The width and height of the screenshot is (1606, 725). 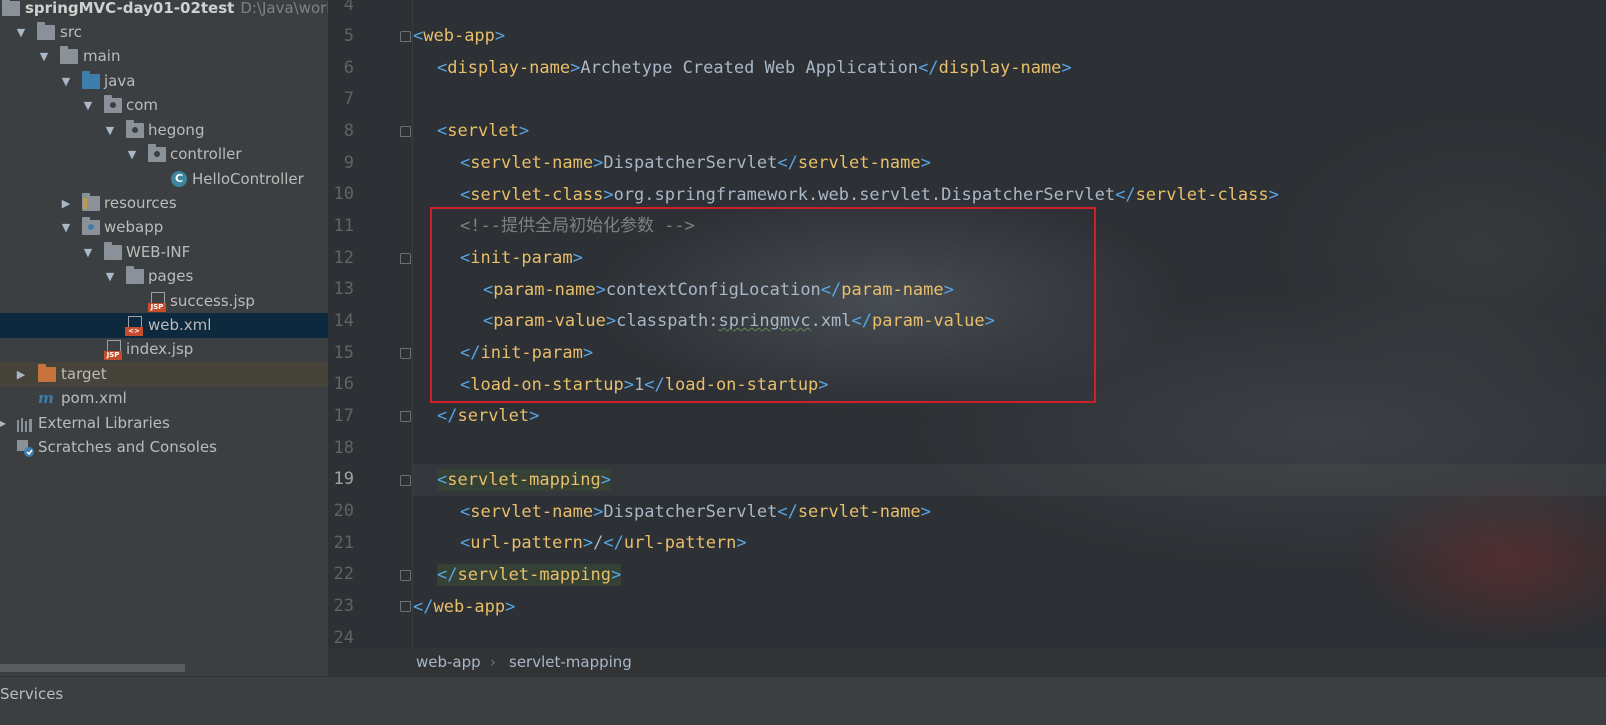 What do you see at coordinates (104, 423) in the screenshot?
I see `tree-item-label: External Libraries` at bounding box center [104, 423].